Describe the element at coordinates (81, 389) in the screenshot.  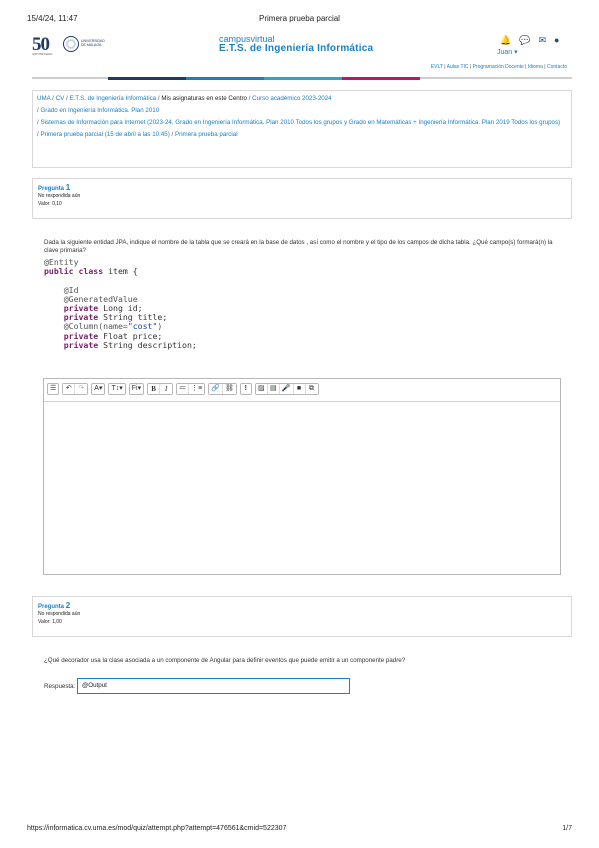
I see `redo-button: ↷` at that location.